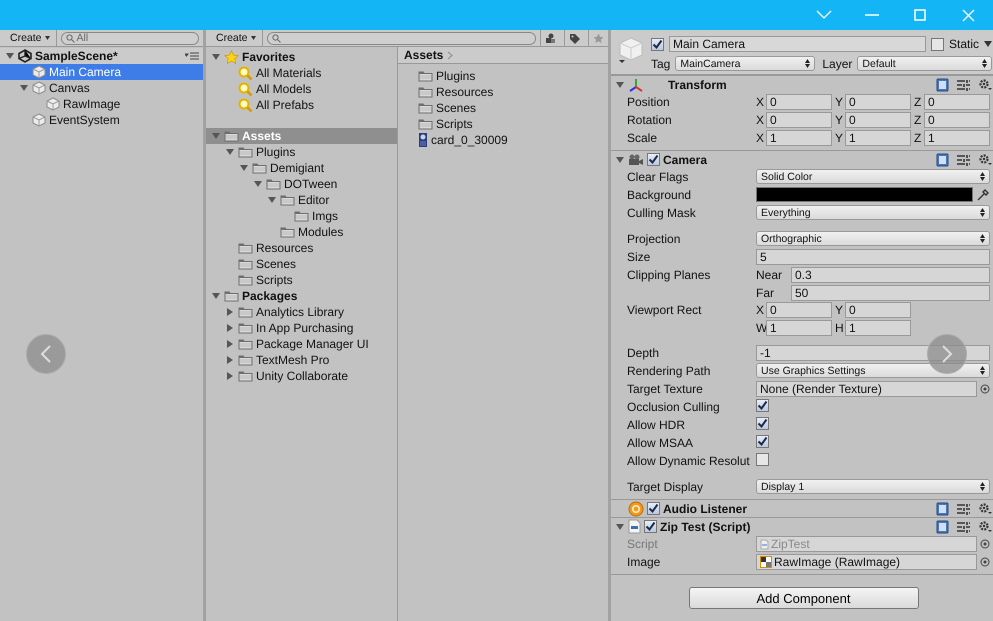  What do you see at coordinates (503, 108) in the screenshot?
I see `asset-item: Scenes` at bounding box center [503, 108].